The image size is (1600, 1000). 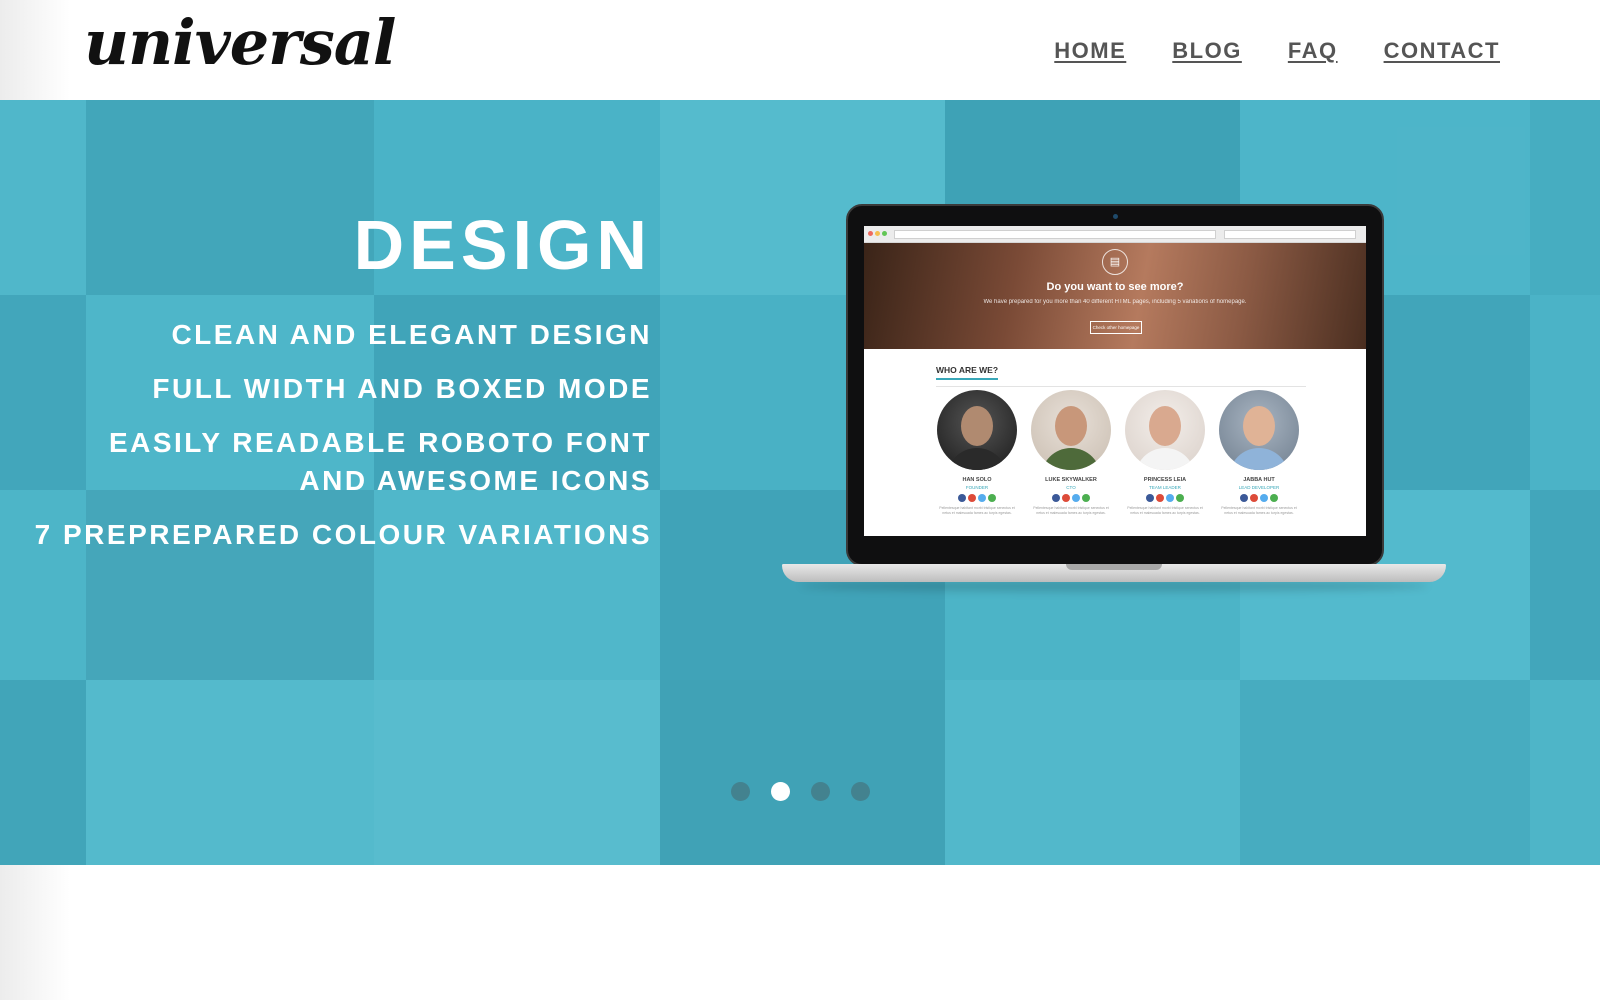 I want to click on laptop-notch, so click(x=1114, y=567).